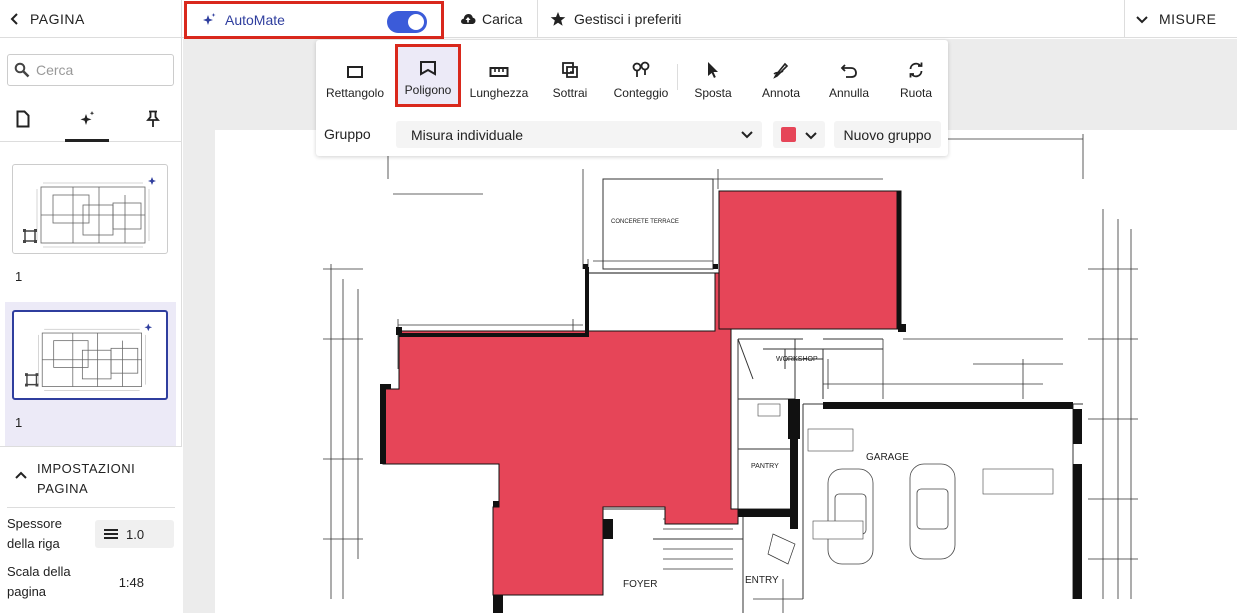  I want to click on tool-undo: Annulla, so click(849, 77).